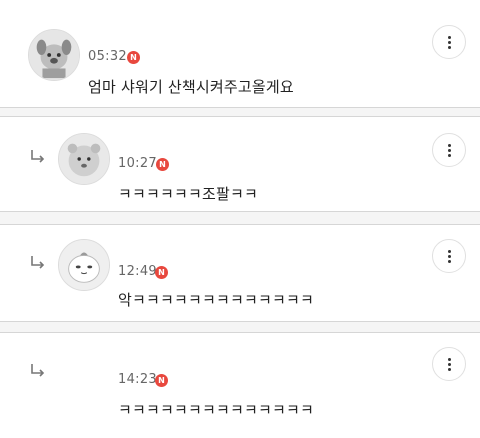 This screenshot has height=438, width=480. What do you see at coordinates (188, 194) in the screenshot?
I see `comment-text: ㅋㅋㅋㅋㅋㅋ조팔ㅋㅋ` at bounding box center [188, 194].